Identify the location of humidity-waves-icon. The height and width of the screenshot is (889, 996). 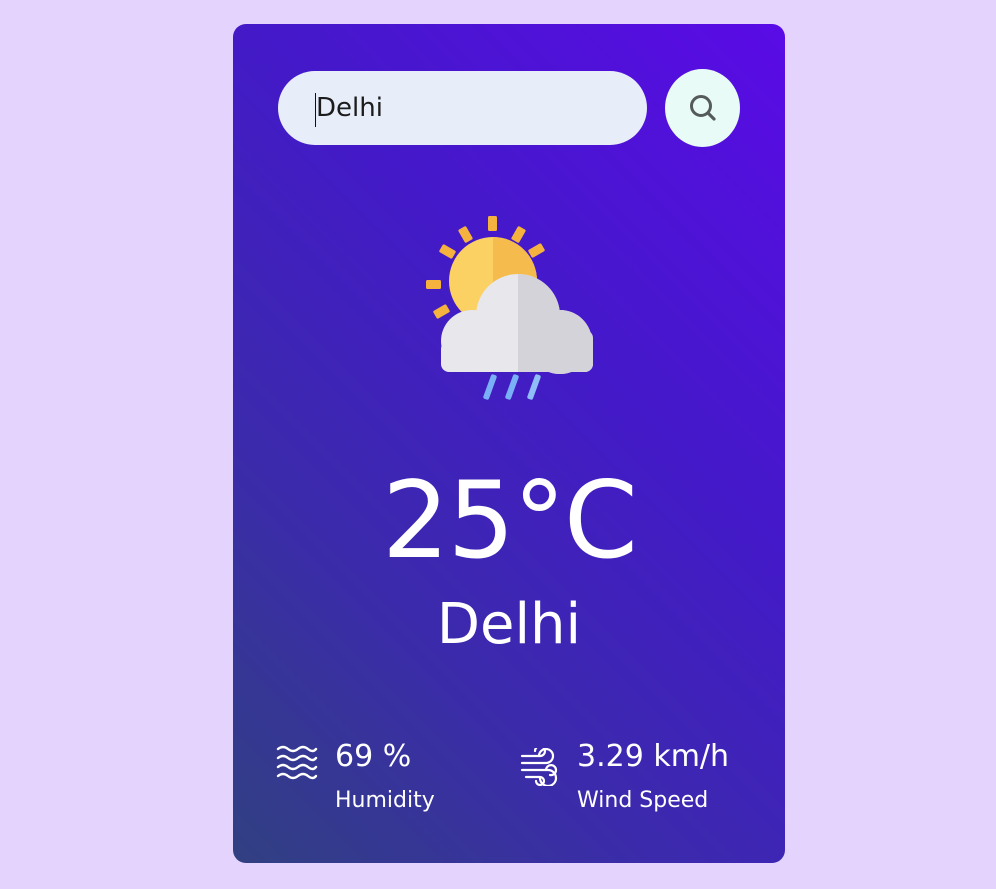
(297, 762).